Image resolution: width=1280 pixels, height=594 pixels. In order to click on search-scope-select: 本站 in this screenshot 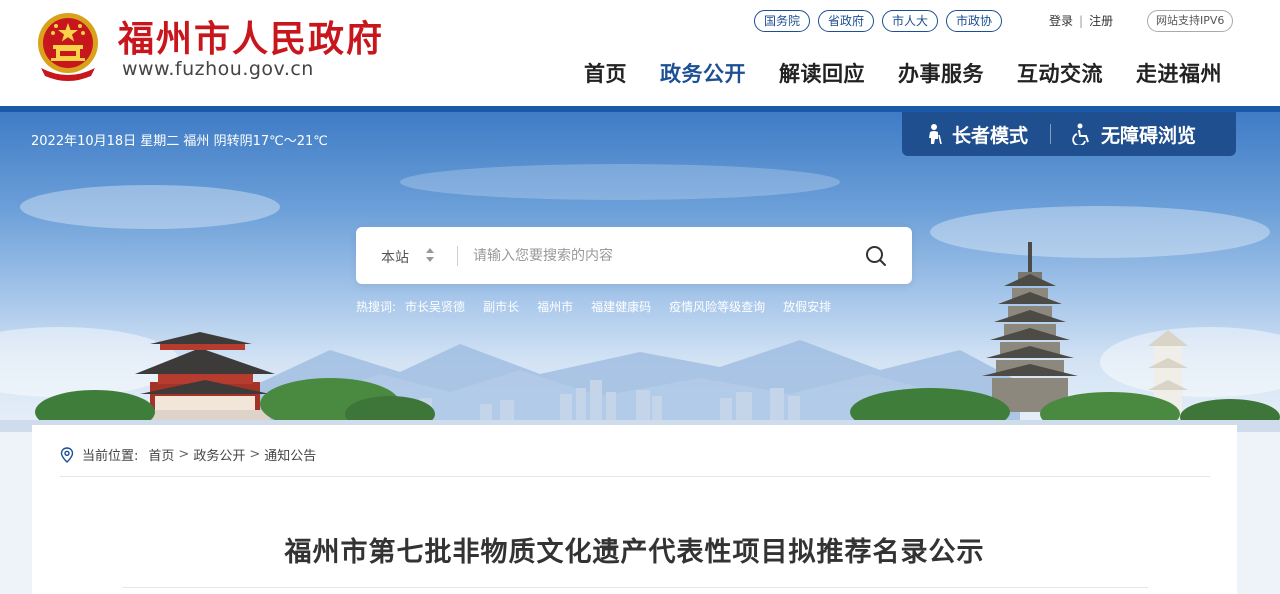, I will do `click(395, 257)`.